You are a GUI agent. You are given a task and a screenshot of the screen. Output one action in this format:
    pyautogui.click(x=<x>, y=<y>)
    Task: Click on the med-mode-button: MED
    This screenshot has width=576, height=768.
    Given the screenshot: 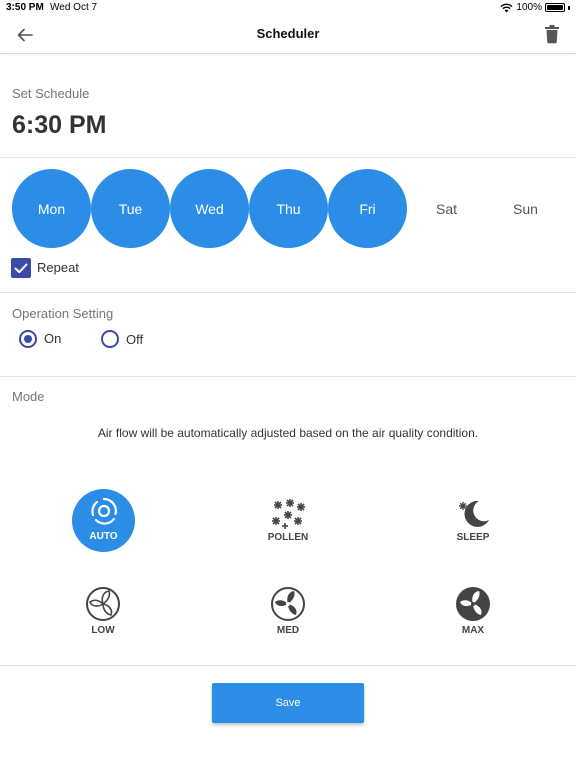 What is the action you would take?
    pyautogui.click(x=288, y=621)
    